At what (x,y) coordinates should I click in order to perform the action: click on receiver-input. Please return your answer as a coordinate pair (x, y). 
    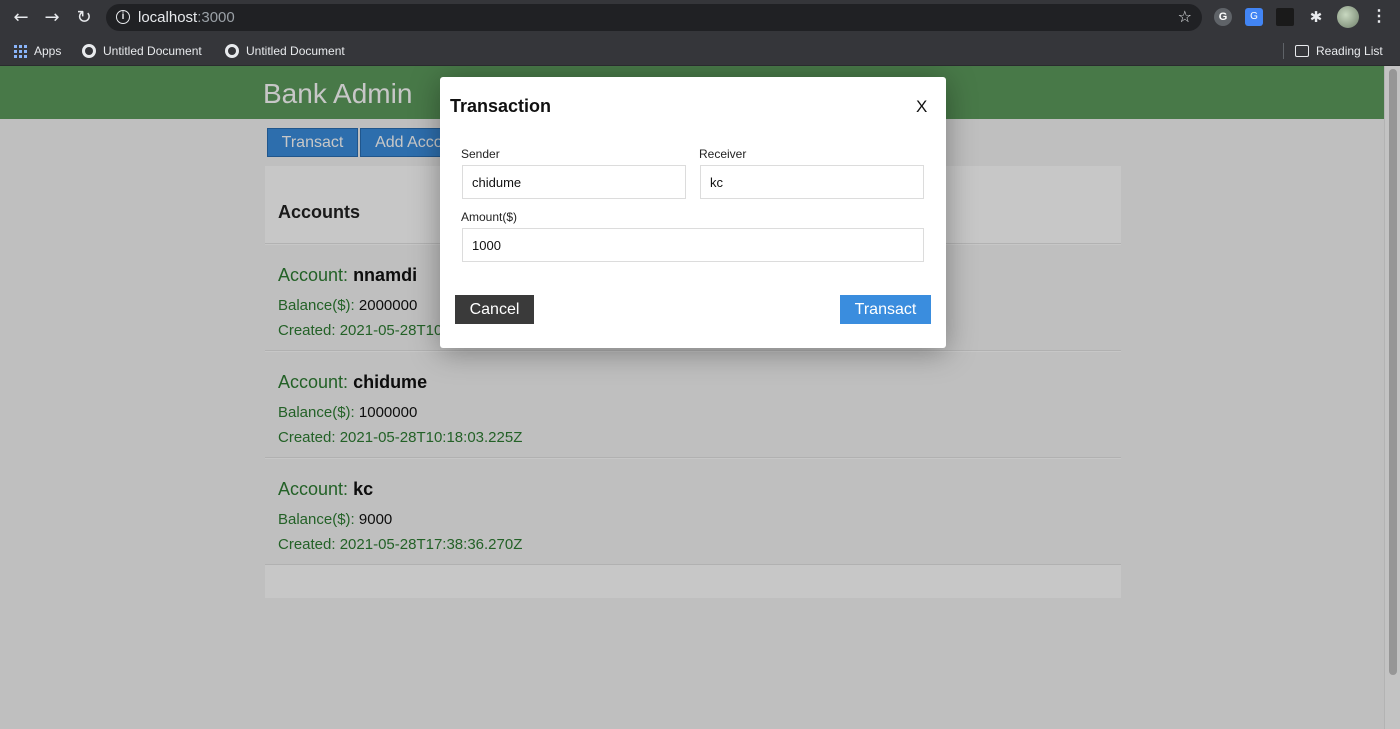
    Looking at the image, I should click on (812, 182).